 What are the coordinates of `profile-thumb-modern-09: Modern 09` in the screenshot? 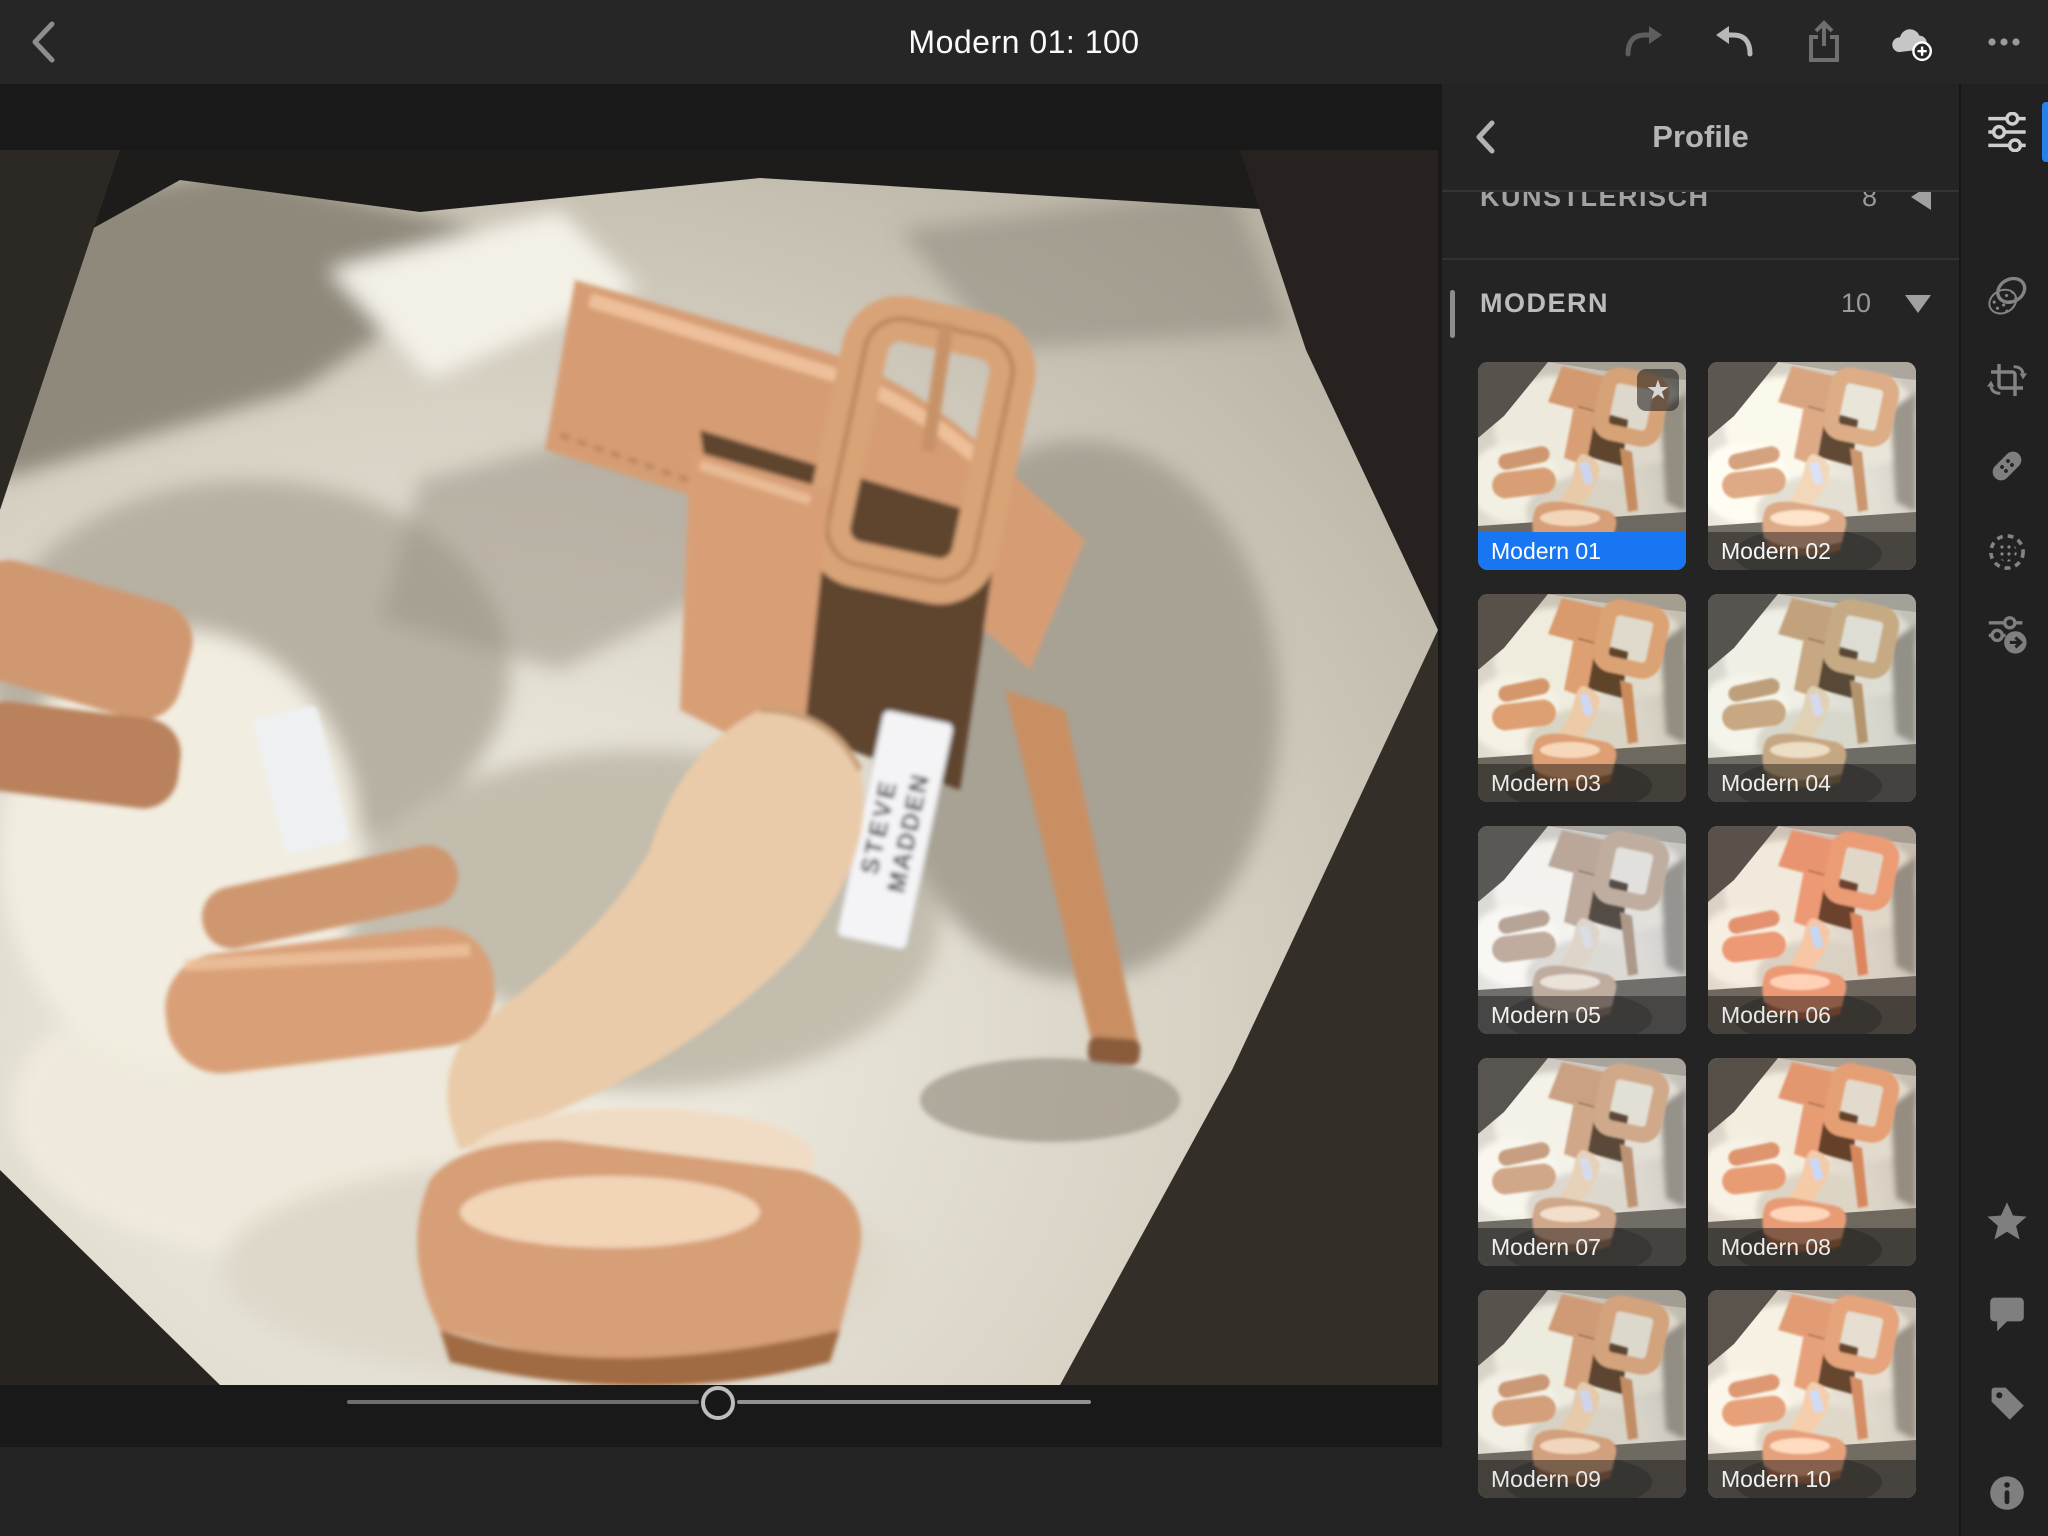 It's located at (1582, 1394).